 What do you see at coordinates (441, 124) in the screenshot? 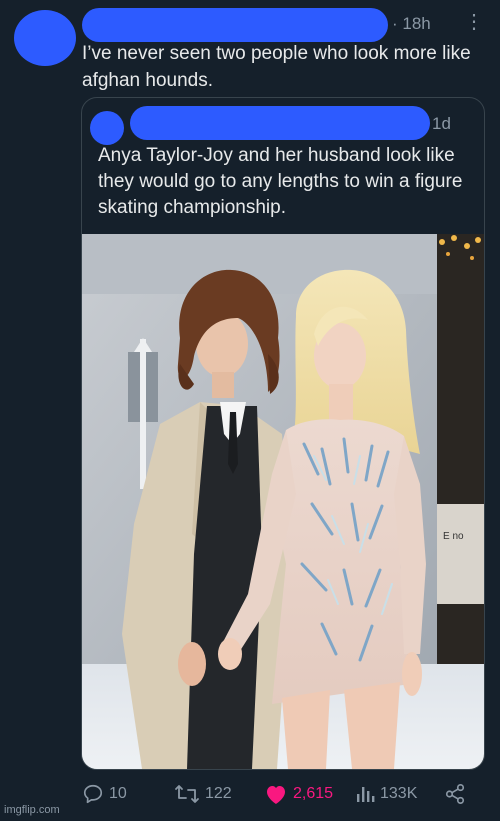
I see `quoted-tweet-time: 1d` at bounding box center [441, 124].